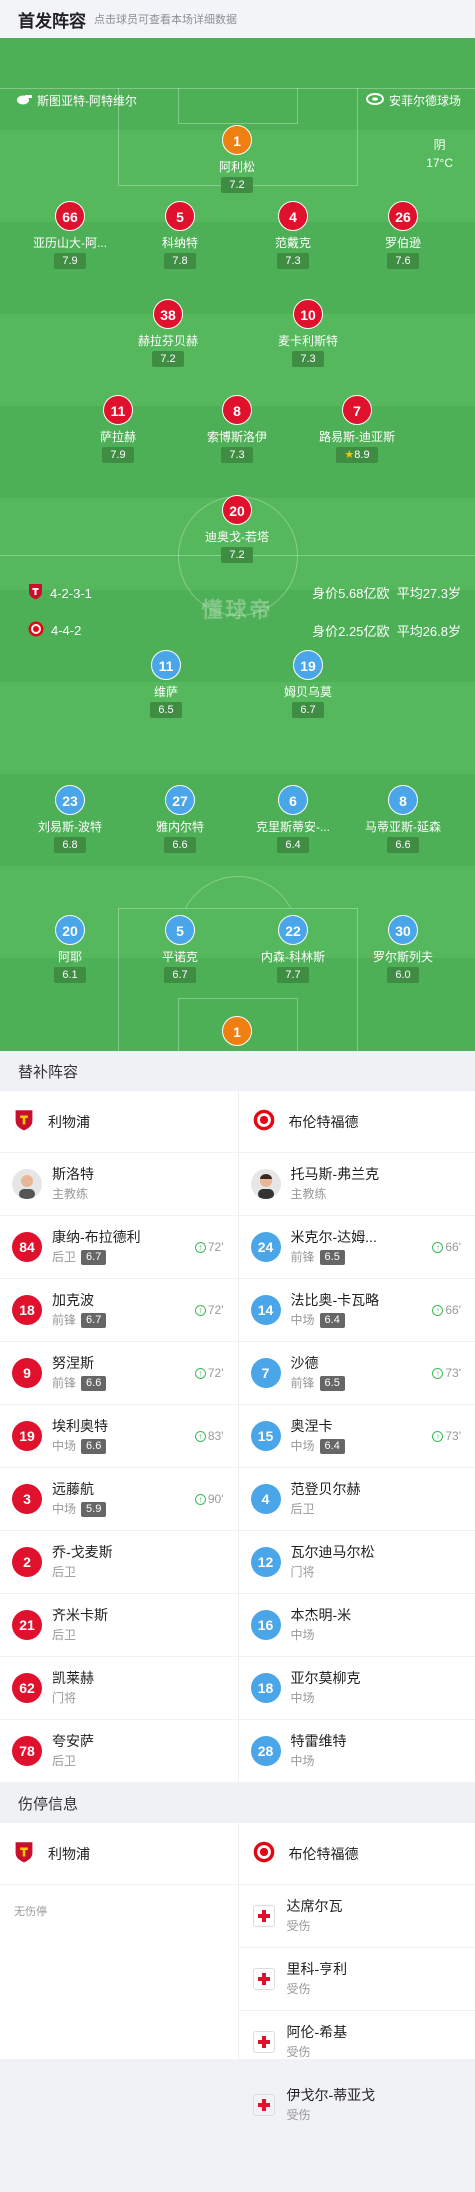 Image resolution: width=475 pixels, height=2192 pixels. What do you see at coordinates (70, 949) in the screenshot?
I see `player-away: 20 阿耶 6.1` at bounding box center [70, 949].